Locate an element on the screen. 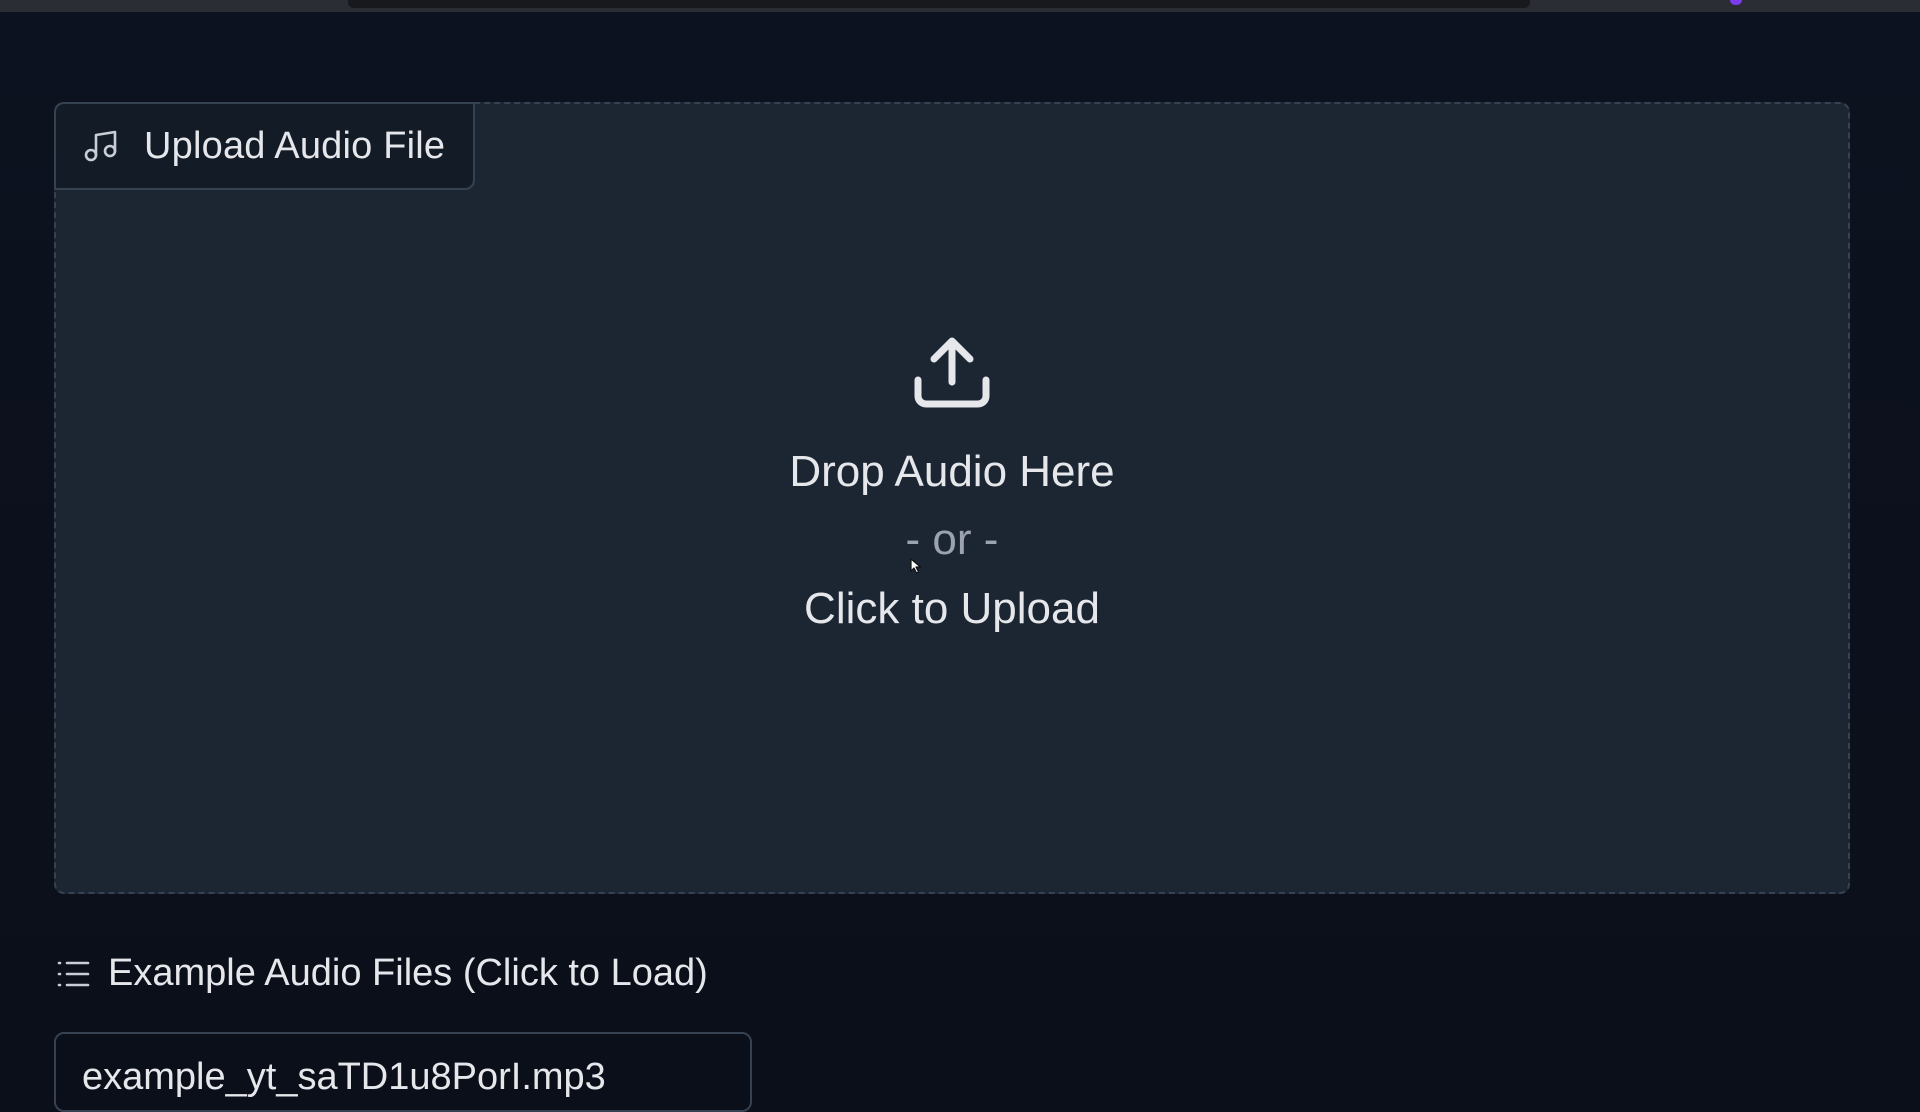 This screenshot has height=1112, width=1920. examples-title: Example Audio Files (Click to Load) is located at coordinates (408, 973).